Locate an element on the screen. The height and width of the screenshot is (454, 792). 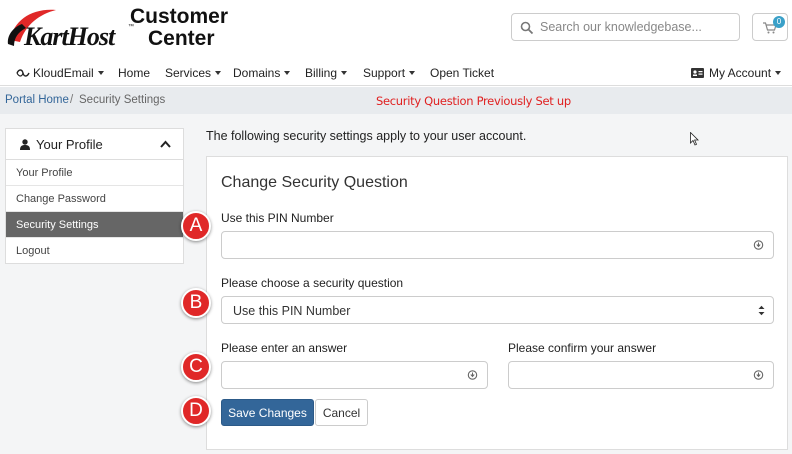
sidebar-item-security-settings: Security Settings is located at coordinates (94, 225).